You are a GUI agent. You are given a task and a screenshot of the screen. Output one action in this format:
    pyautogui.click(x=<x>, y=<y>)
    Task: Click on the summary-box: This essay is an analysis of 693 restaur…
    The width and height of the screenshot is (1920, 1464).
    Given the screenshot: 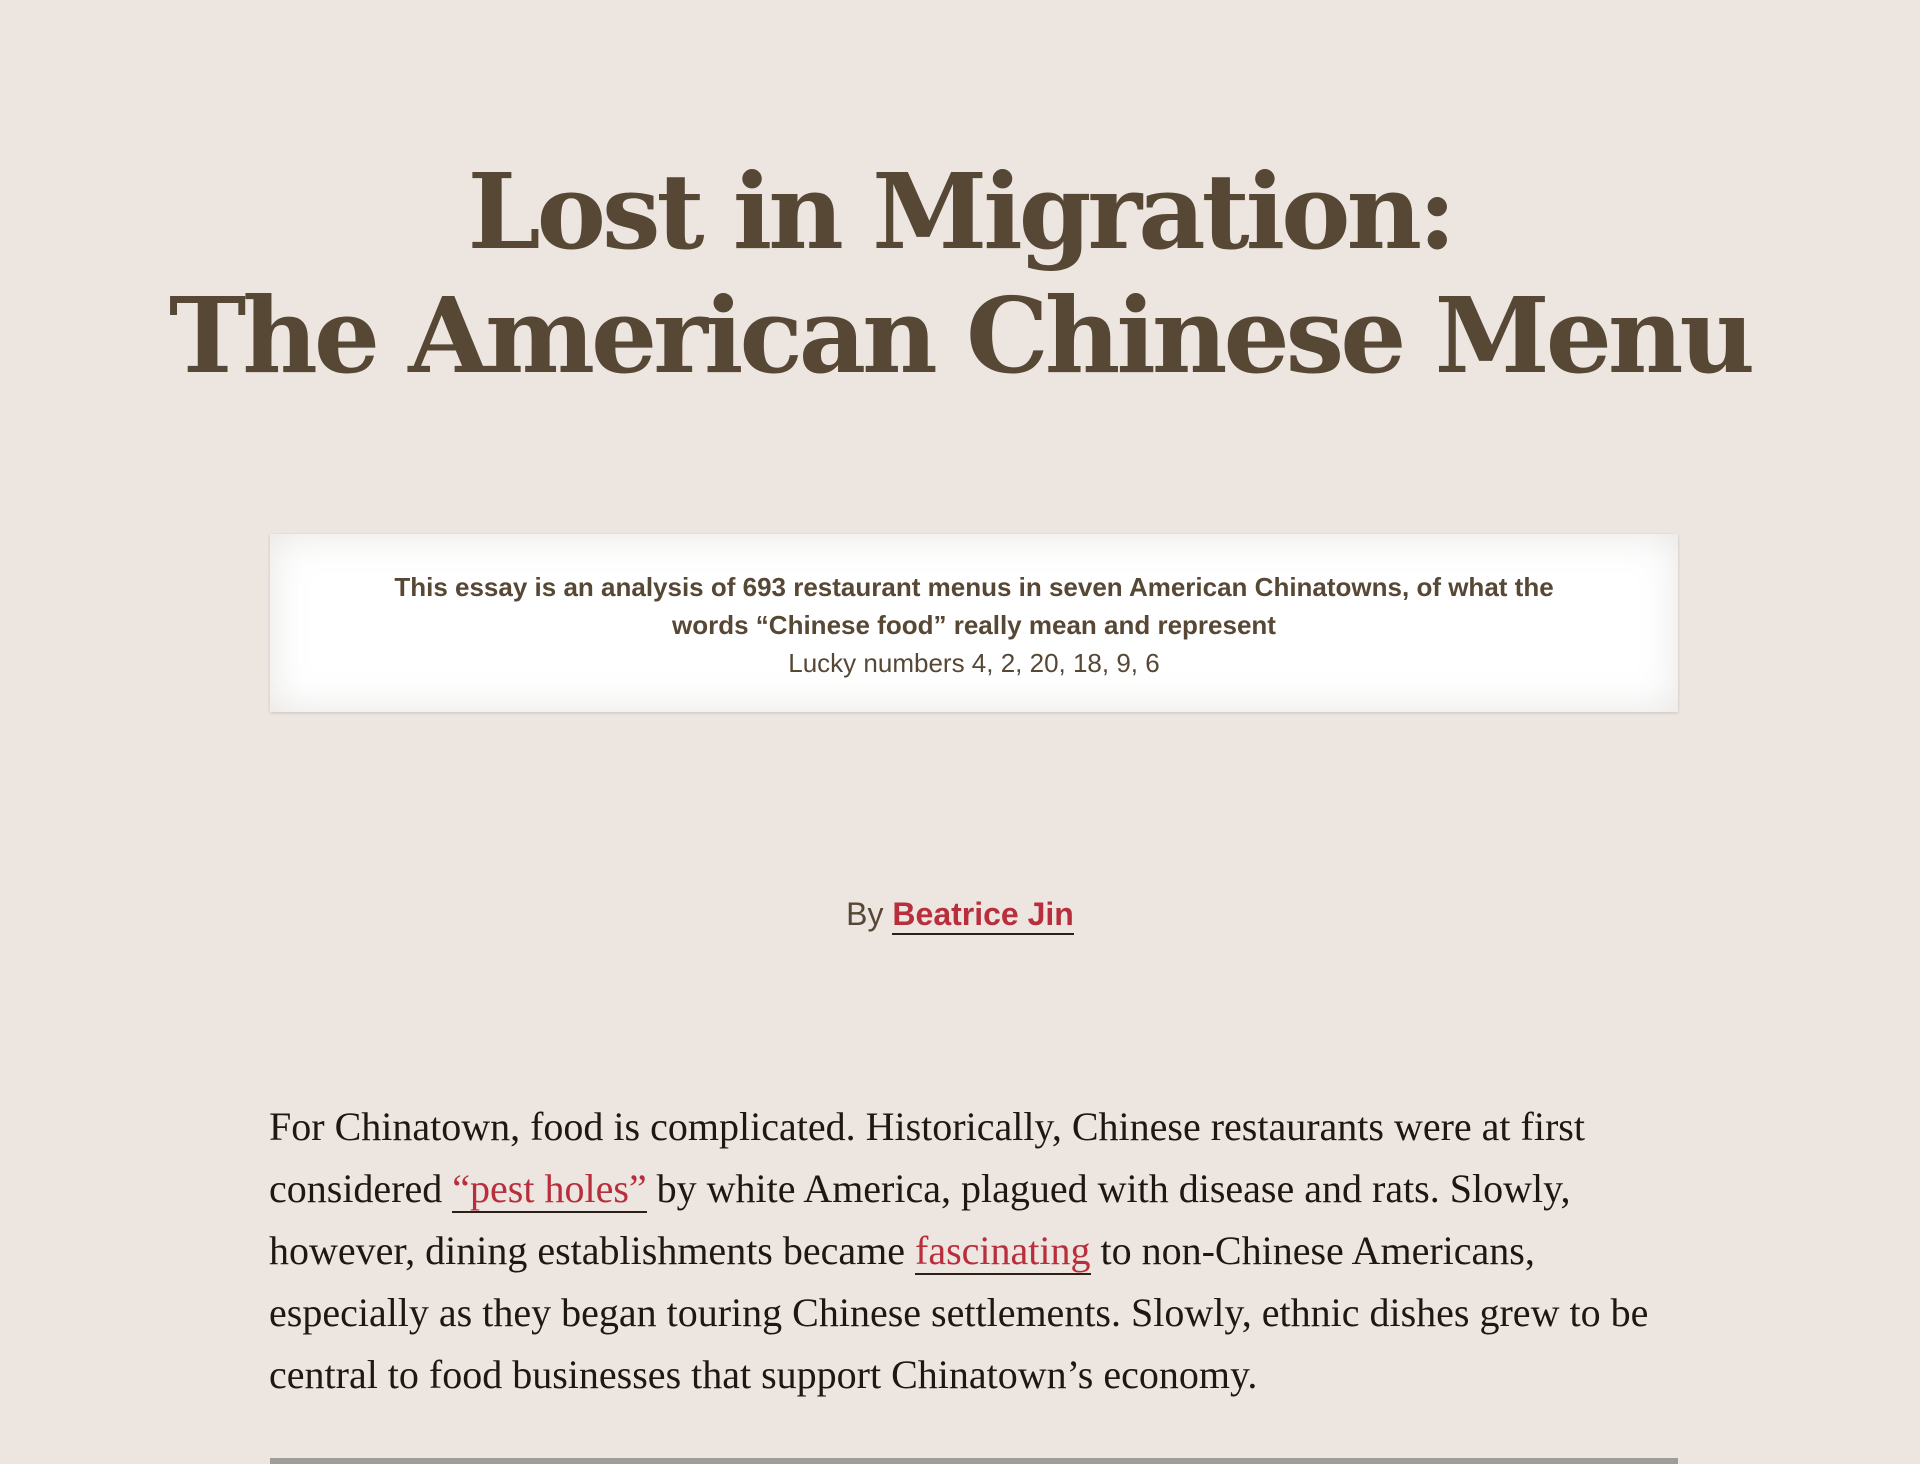 What is the action you would take?
    pyautogui.click(x=974, y=623)
    